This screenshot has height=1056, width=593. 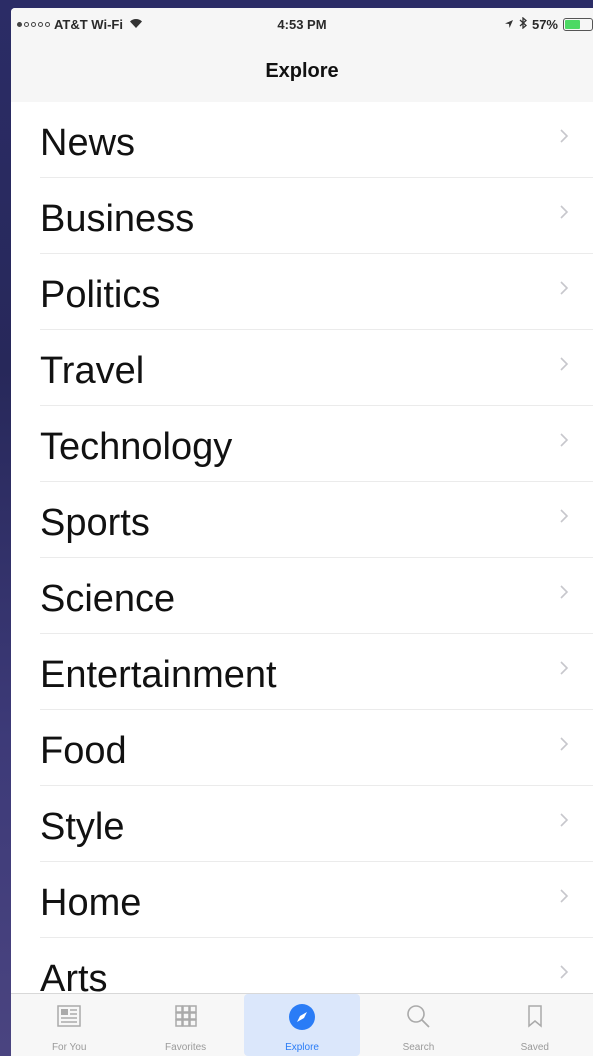 I want to click on category-label: Politics, so click(x=100, y=295).